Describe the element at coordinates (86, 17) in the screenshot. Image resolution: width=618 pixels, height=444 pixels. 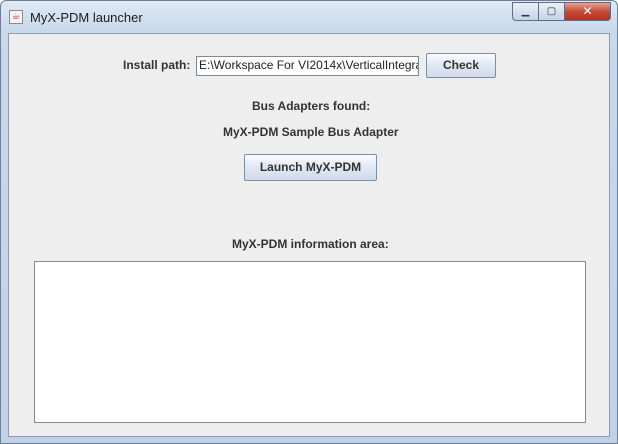
I see `window-title: MyX-PDM launcher` at that location.